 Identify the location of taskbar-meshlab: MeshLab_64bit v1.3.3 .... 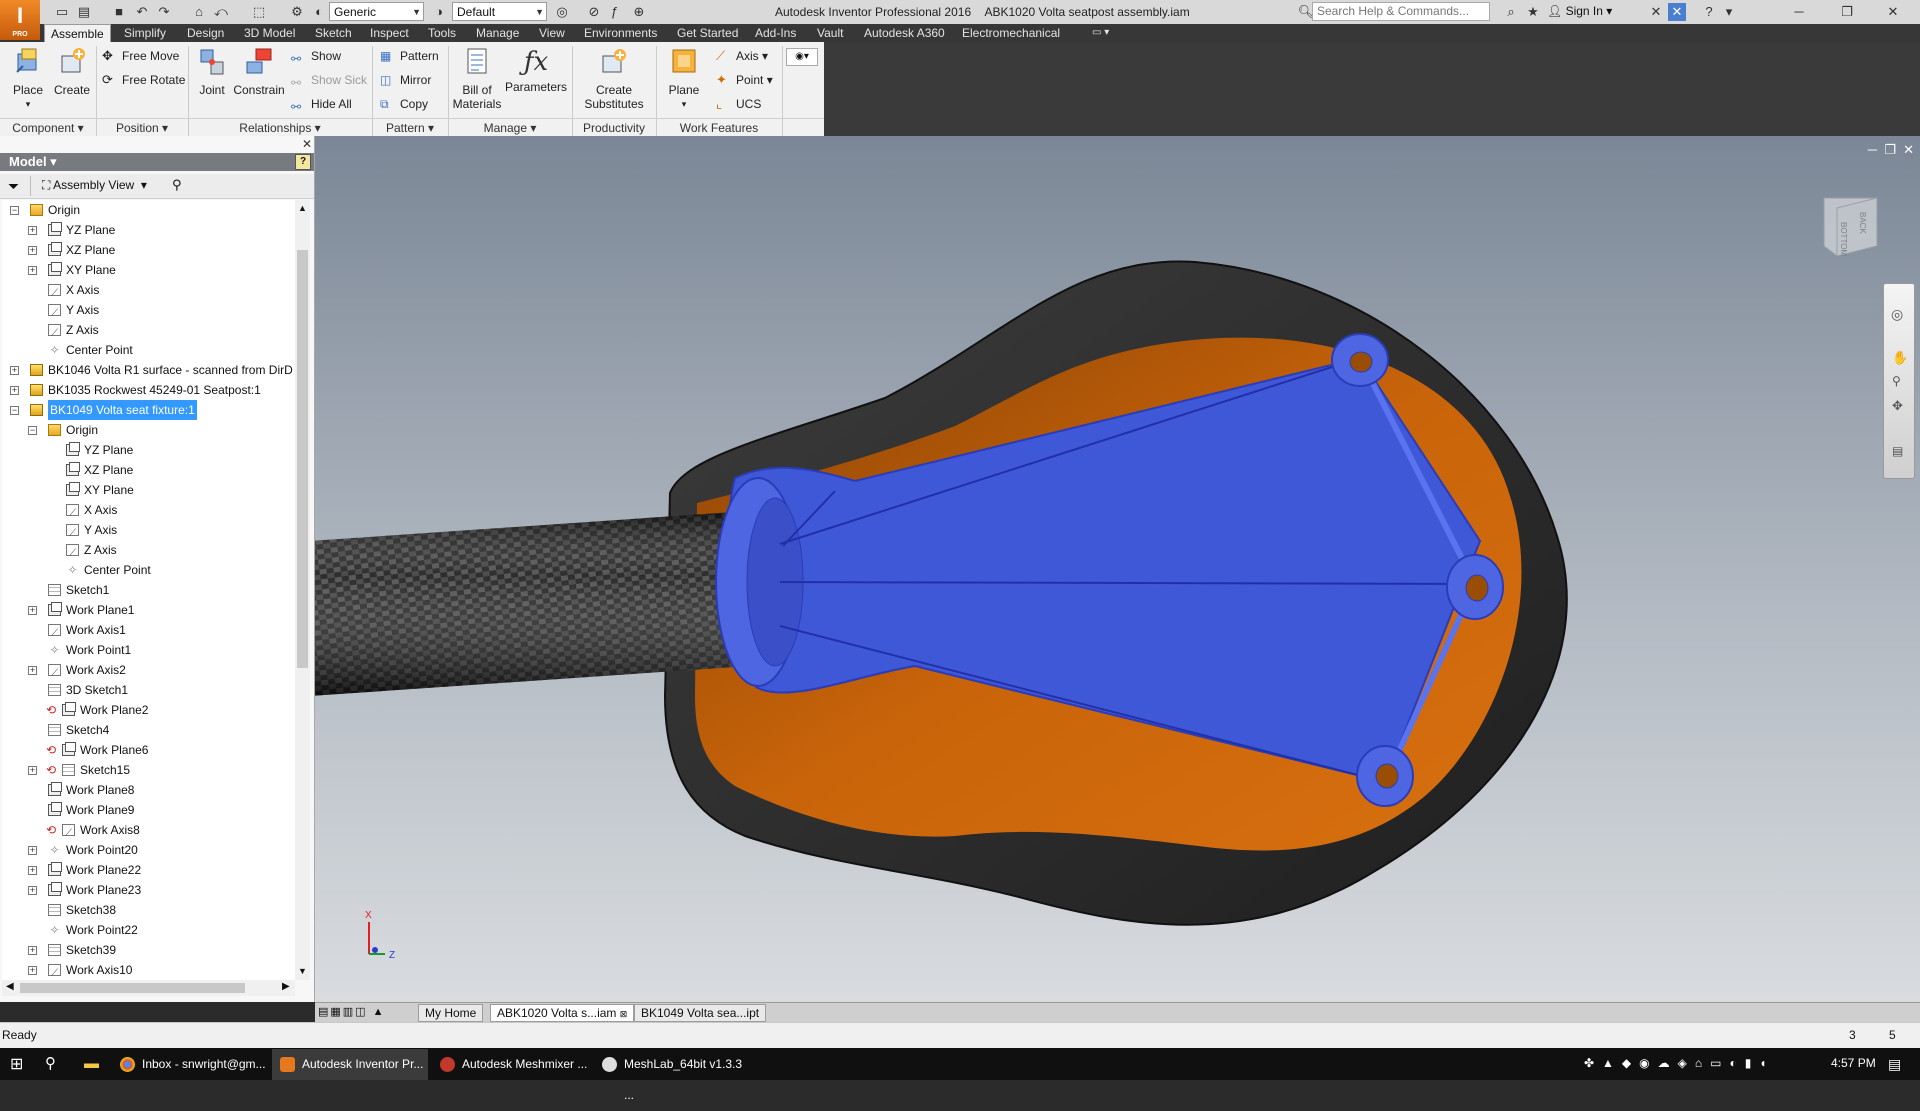
(673, 1075).